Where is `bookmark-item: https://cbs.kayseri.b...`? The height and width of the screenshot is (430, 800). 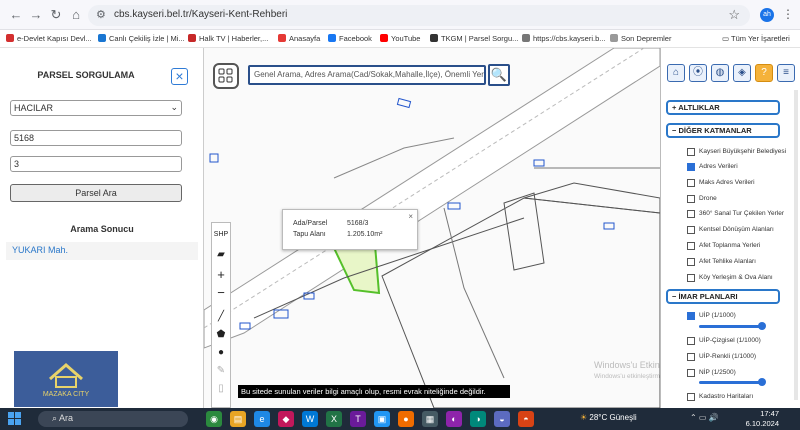
bookmark-item: https://cbs.kayseri.b... is located at coordinates (564, 38).